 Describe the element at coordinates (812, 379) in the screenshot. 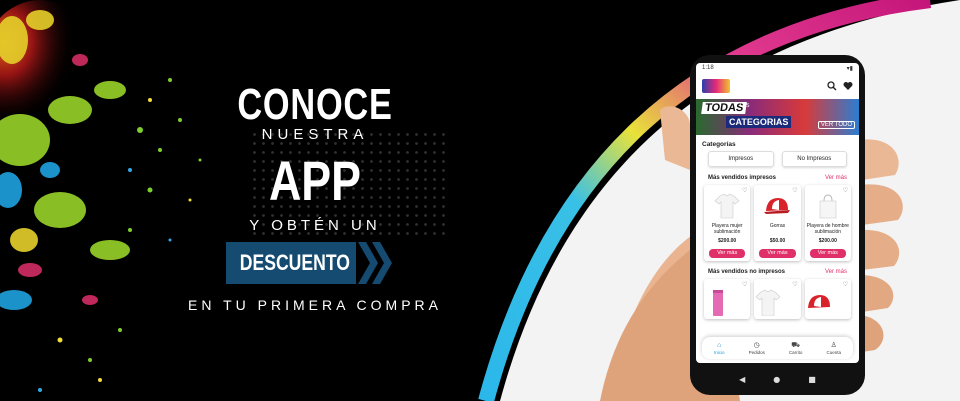

I see `recents-icon: ■` at that location.